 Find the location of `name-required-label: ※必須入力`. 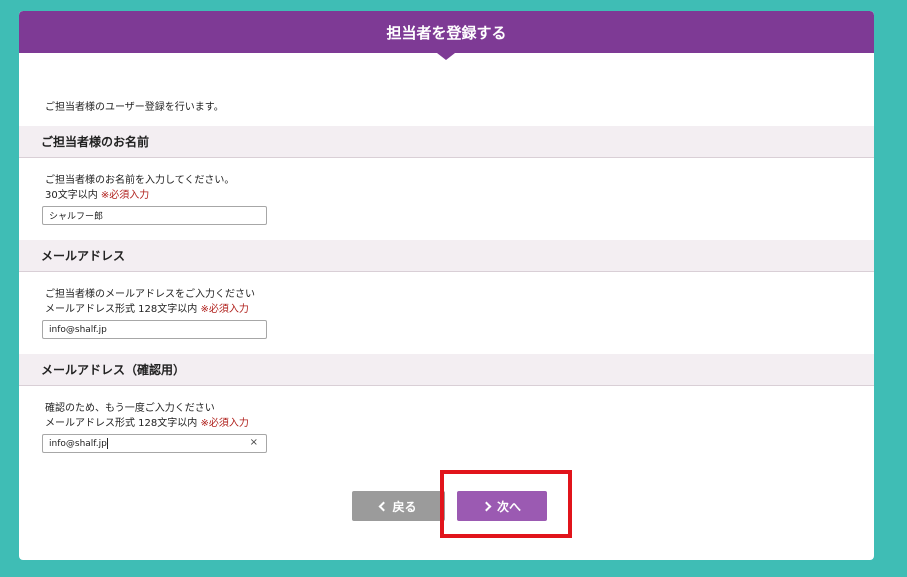

name-required-label: ※必須入力 is located at coordinates (125, 195).